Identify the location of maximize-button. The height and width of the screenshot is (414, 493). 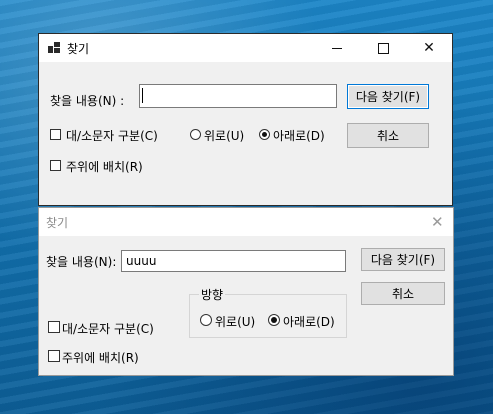
(383, 48).